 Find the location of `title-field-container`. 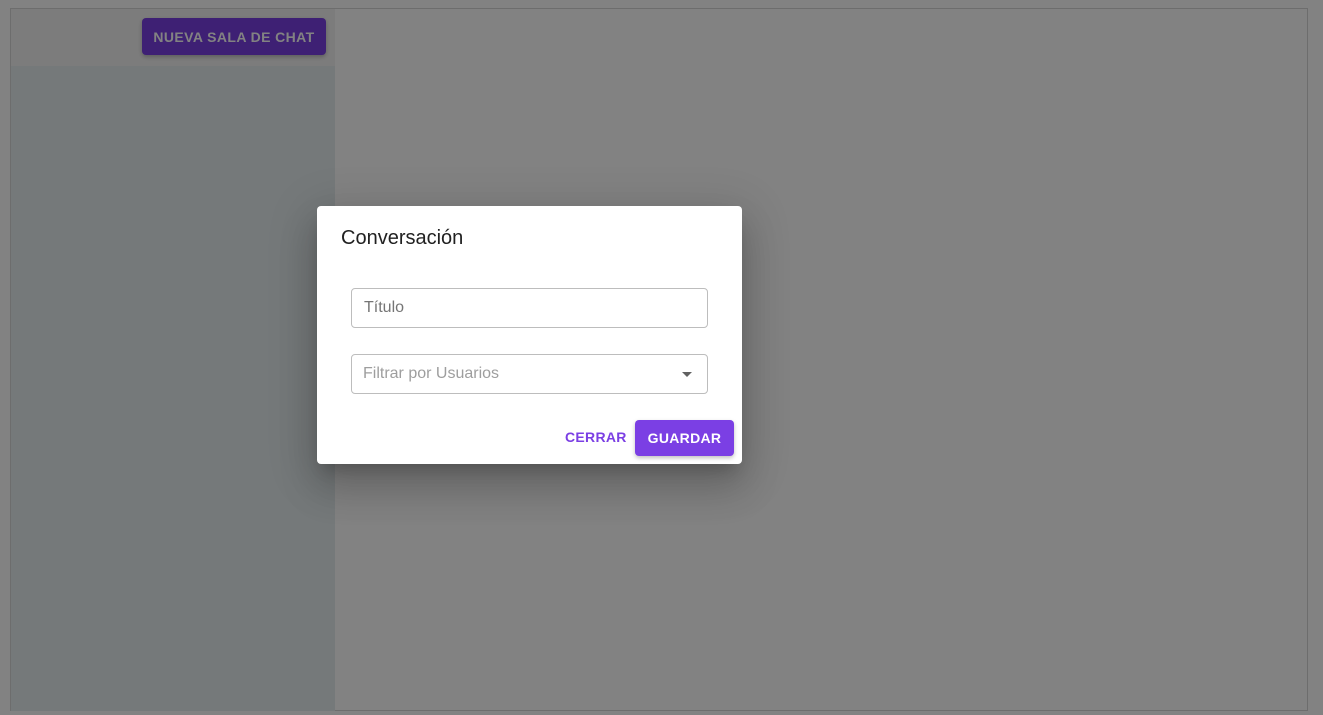

title-field-container is located at coordinates (529, 308).